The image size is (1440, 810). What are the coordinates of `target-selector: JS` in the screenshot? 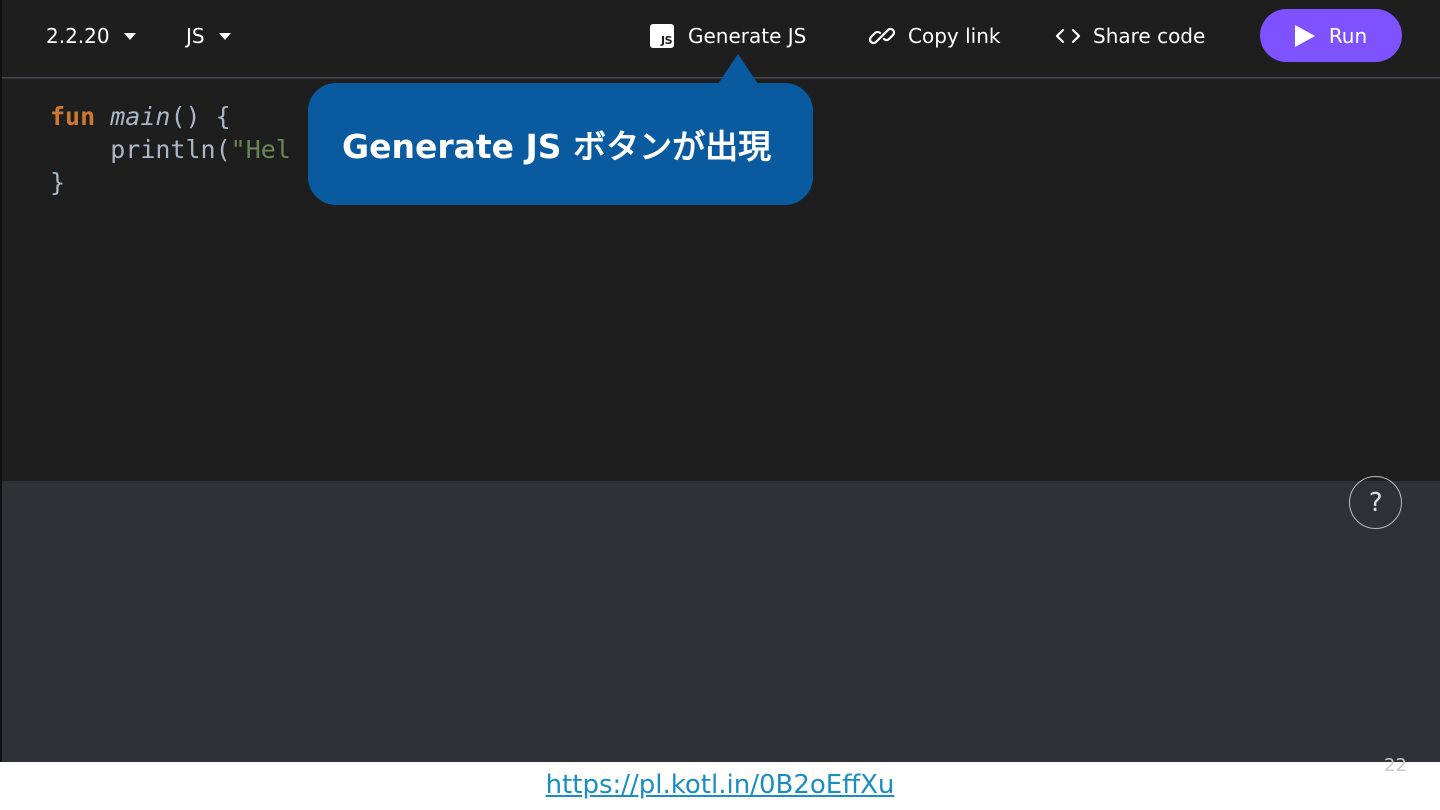 It's located at (208, 36).